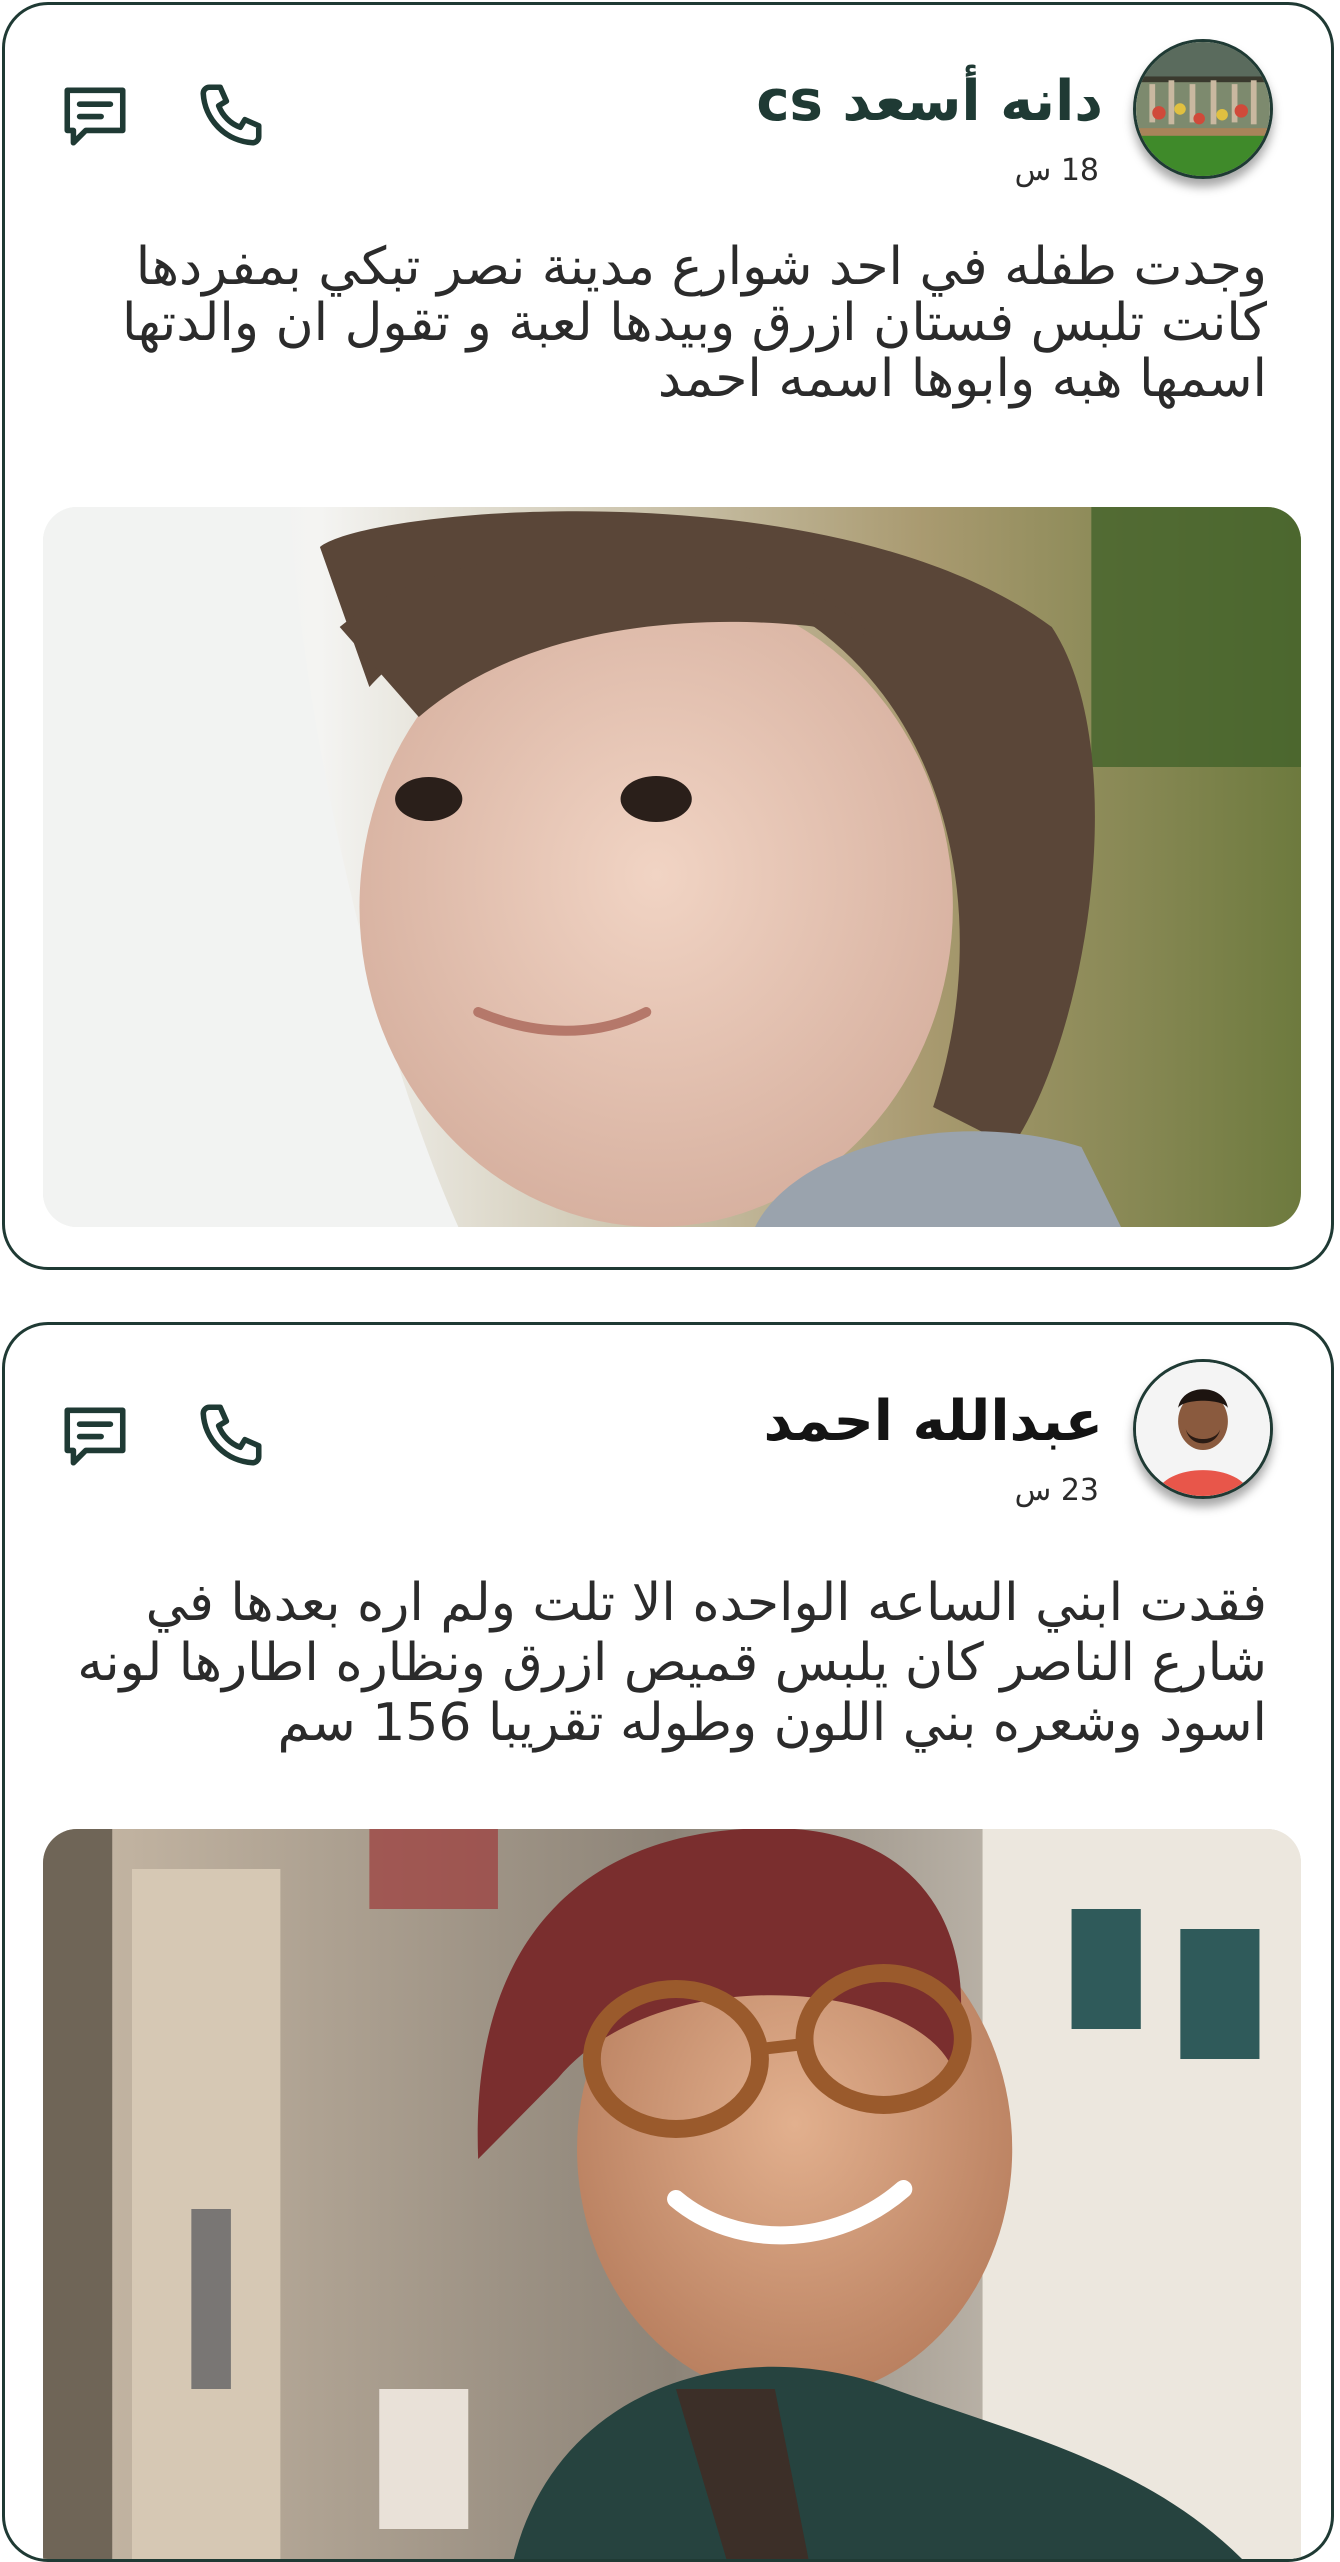 The image size is (1340, 2562). Describe the element at coordinates (933, 1422) in the screenshot. I see `author-name: عبدالله احمد` at that location.